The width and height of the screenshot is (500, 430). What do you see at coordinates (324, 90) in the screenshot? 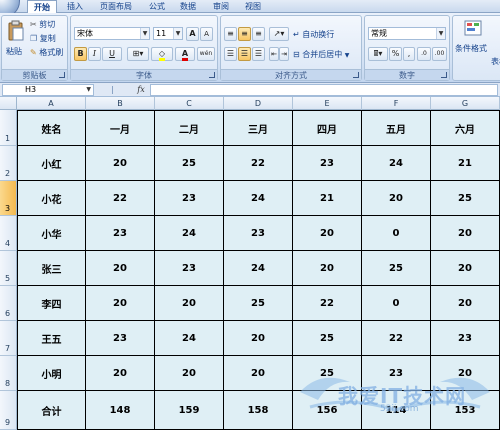
I see `formula-input` at bounding box center [324, 90].